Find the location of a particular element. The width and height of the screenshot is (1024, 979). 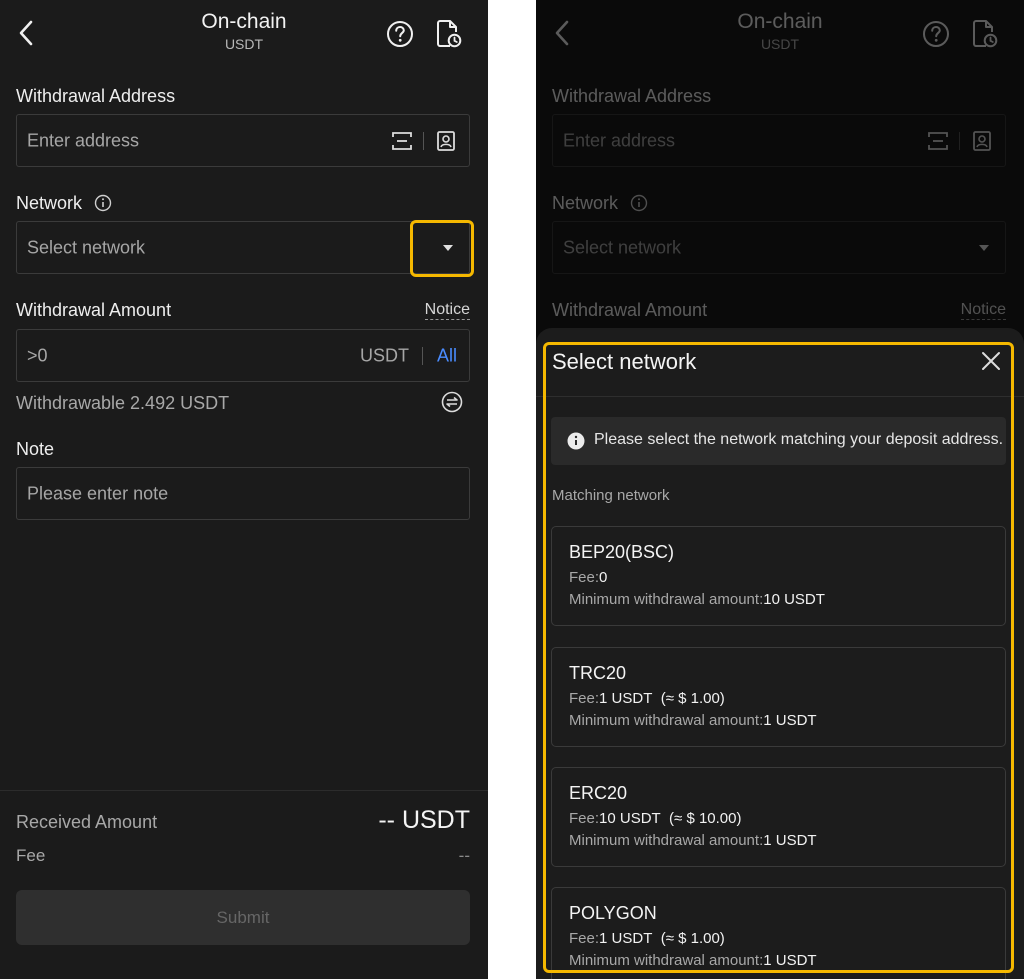

help-button is located at coordinates (400, 34).